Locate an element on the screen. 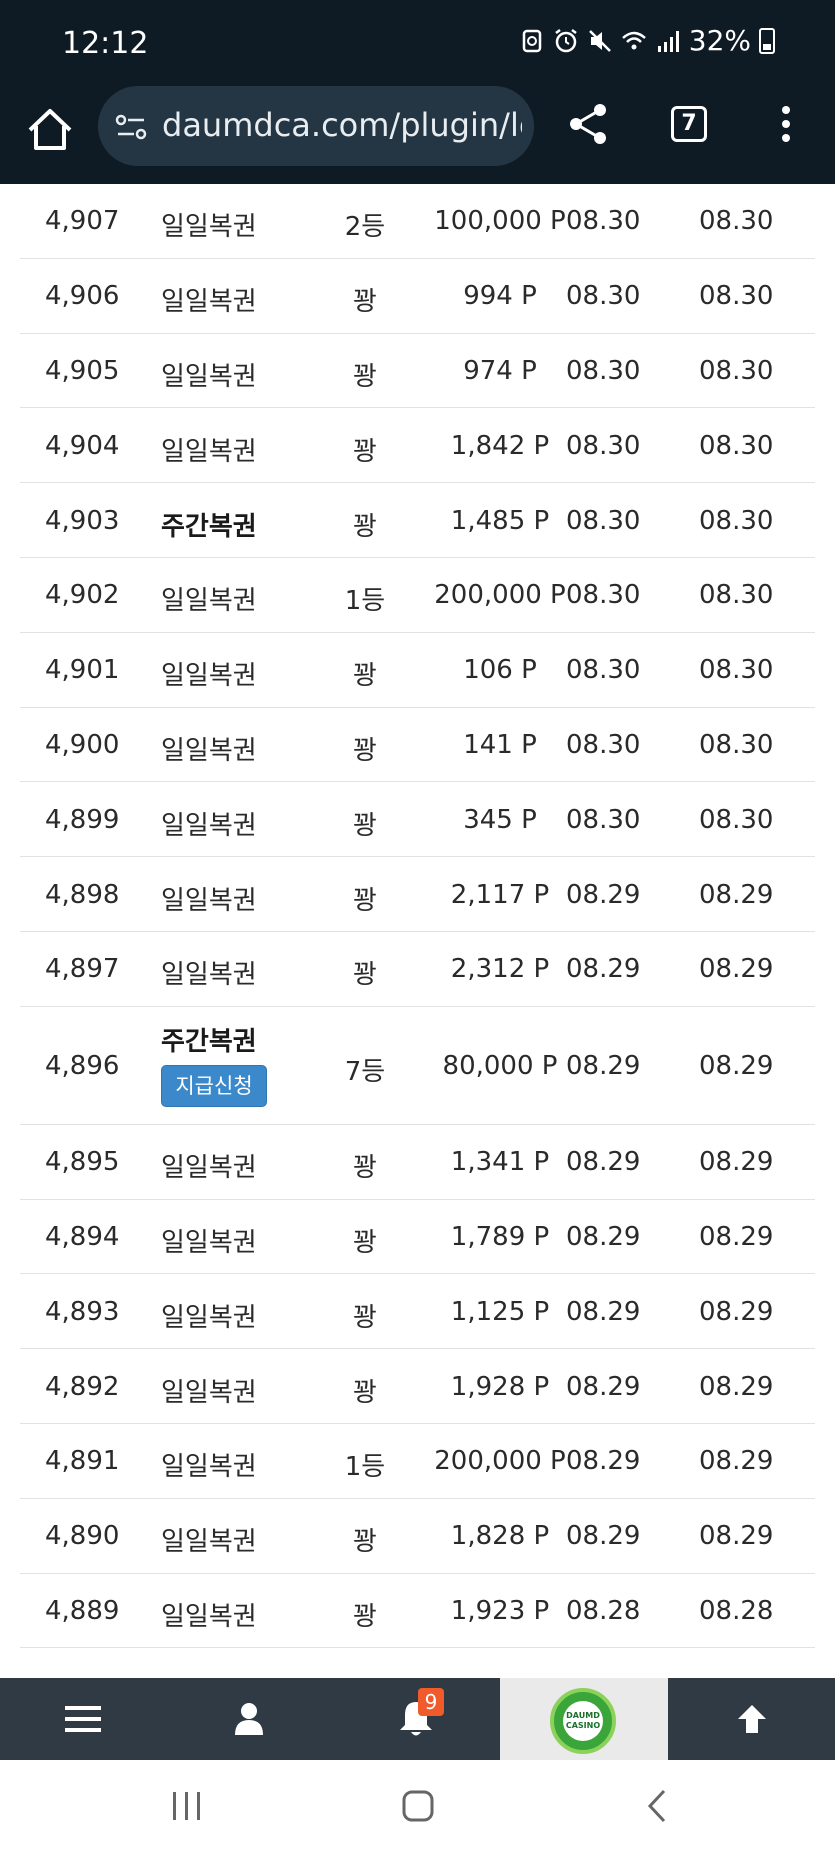 The image size is (835, 1856). url-text: daumdca.com/plugin/lc is located at coordinates (342, 125).